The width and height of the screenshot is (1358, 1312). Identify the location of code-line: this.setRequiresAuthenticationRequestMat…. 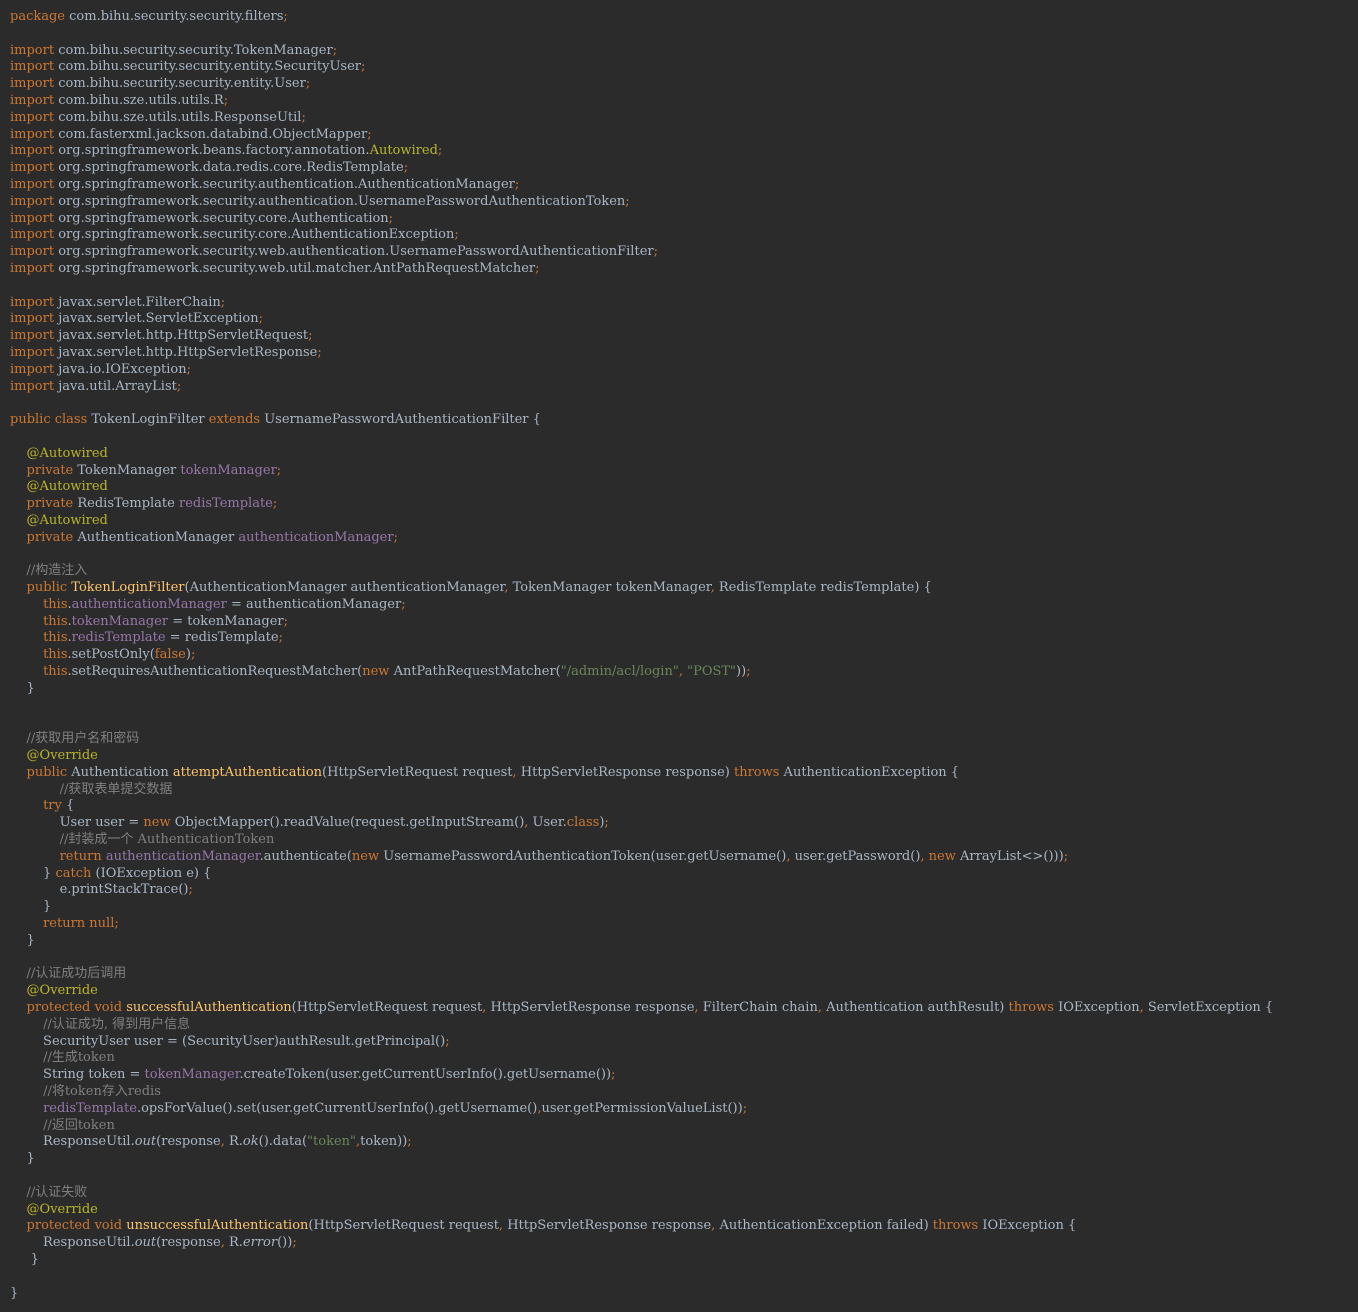
(684, 672).